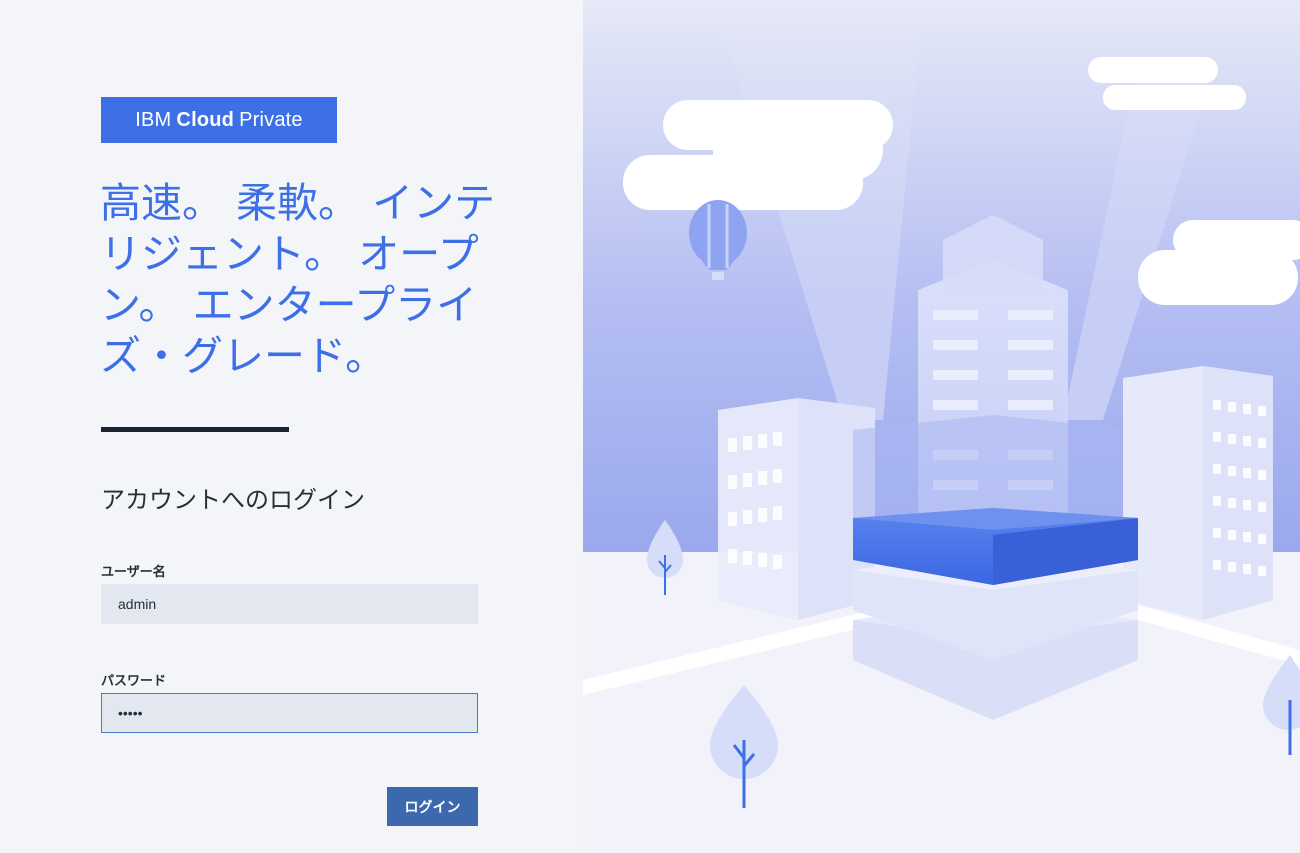 The image size is (1300, 853). Describe the element at coordinates (289, 713) in the screenshot. I see `password-input` at that location.